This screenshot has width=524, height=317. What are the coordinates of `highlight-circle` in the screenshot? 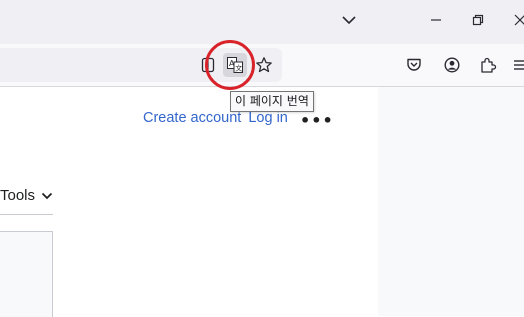 It's located at (230, 65).